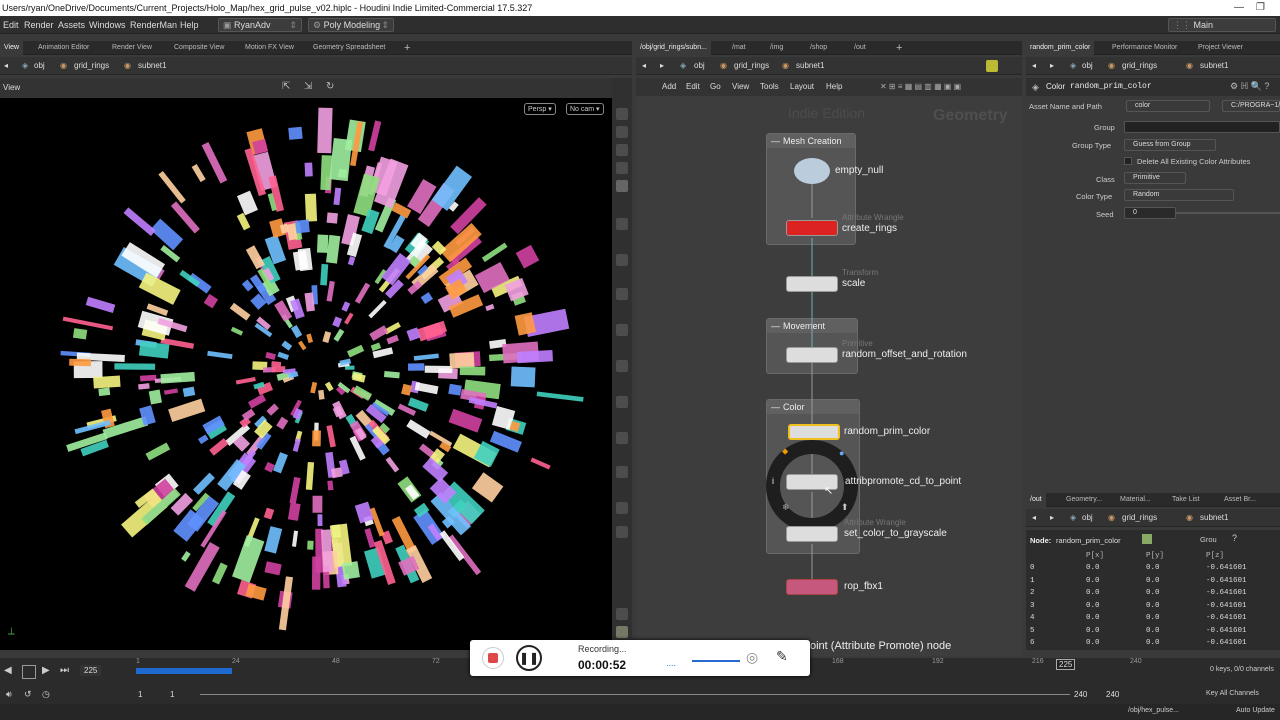 This screenshot has width=1280, height=720. Describe the element at coordinates (330, 86) in the screenshot. I see `rotate-tool-icon: ↻` at that location.